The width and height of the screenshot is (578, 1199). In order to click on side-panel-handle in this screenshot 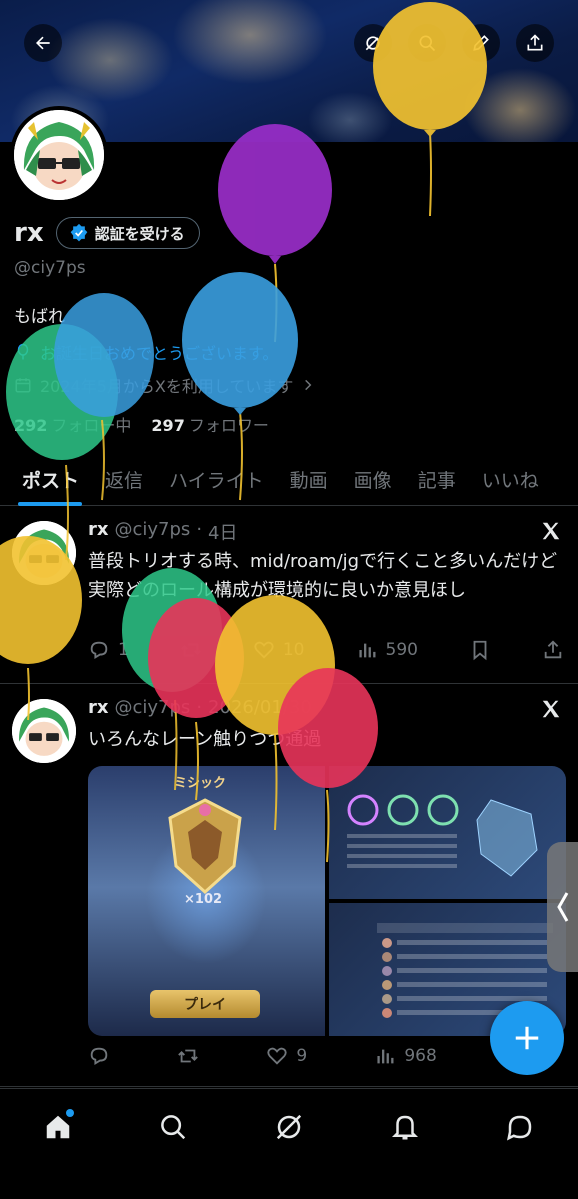, I will do `click(562, 907)`.